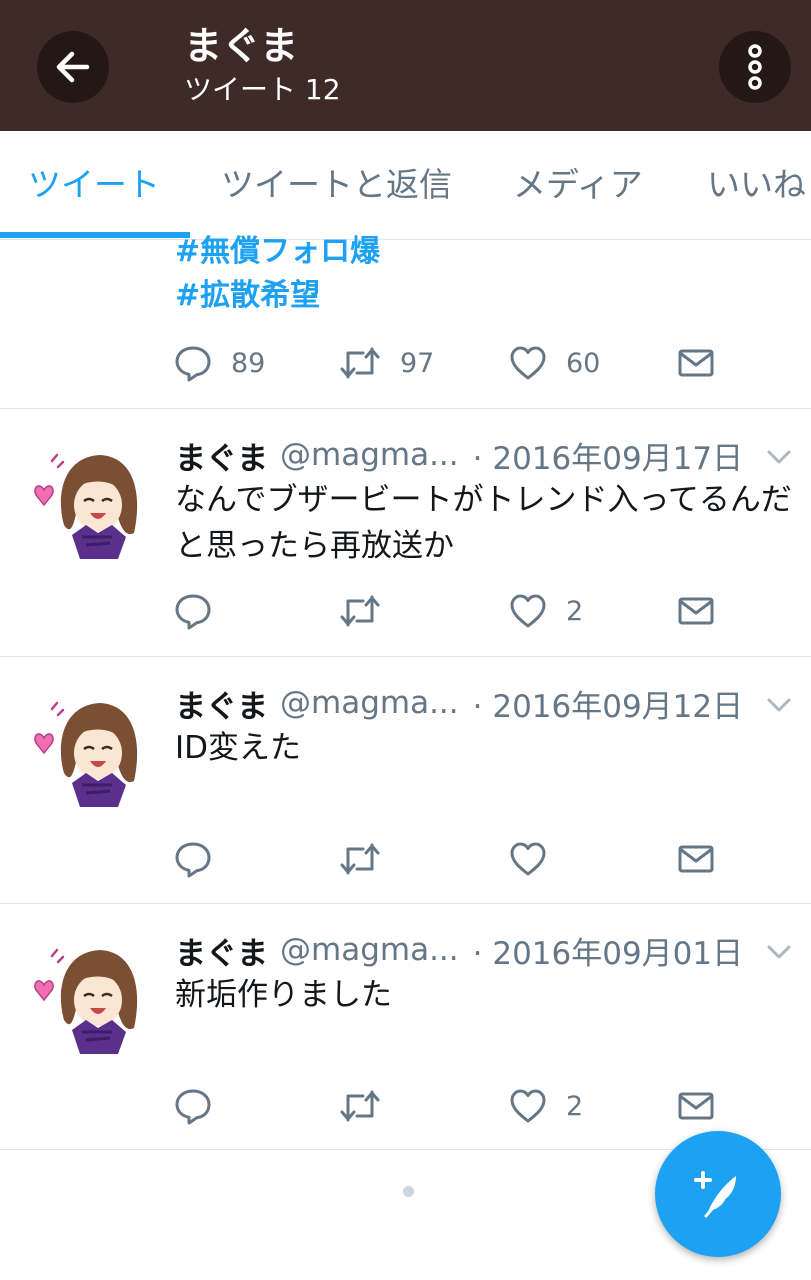 The width and height of the screenshot is (811, 1280). Describe the element at coordinates (405, 65) in the screenshot. I see `app-header: まぐま ツイート 12` at that location.